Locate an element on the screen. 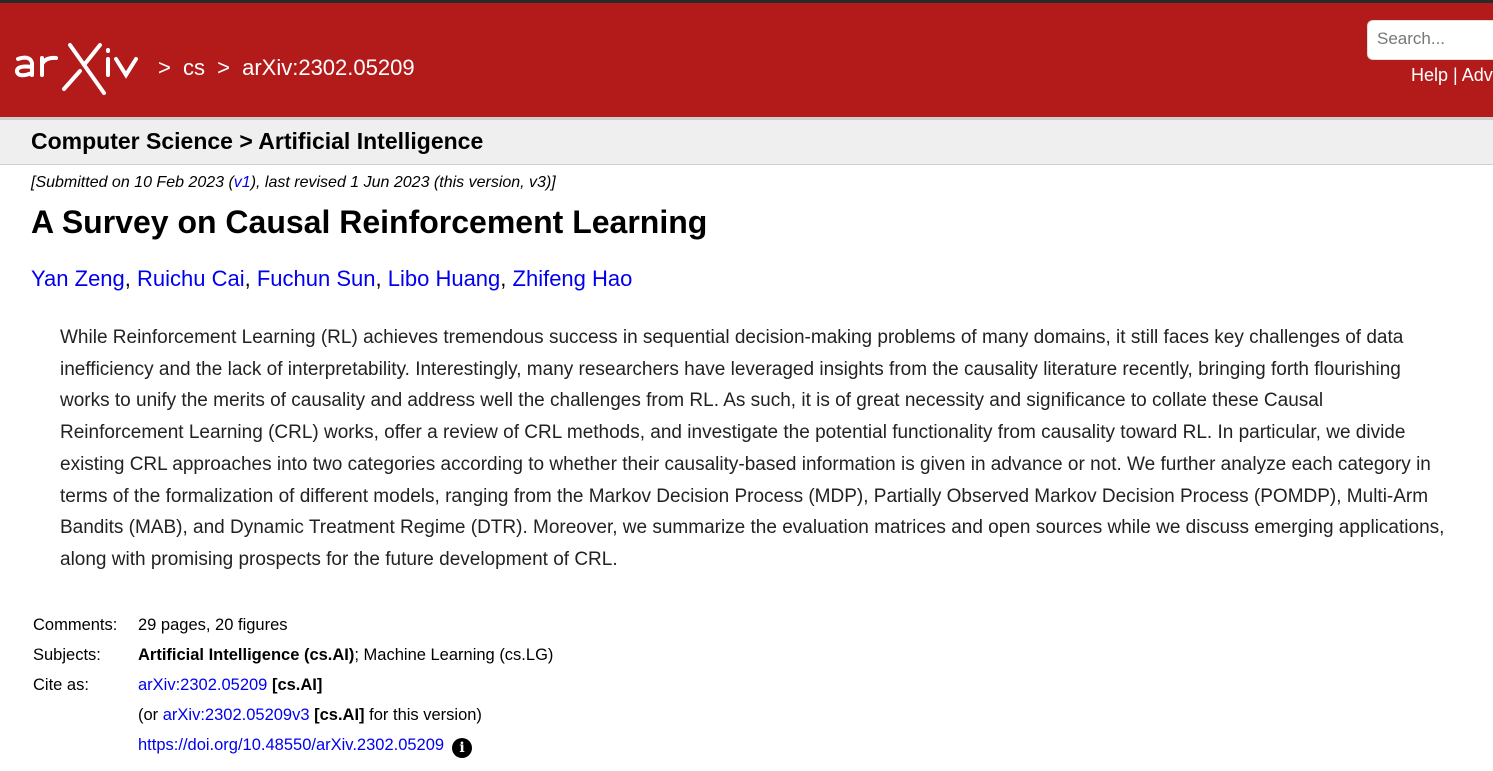 Image resolution: width=1493 pixels, height=771 pixels. cite-category: [cs.AI] is located at coordinates (297, 685).